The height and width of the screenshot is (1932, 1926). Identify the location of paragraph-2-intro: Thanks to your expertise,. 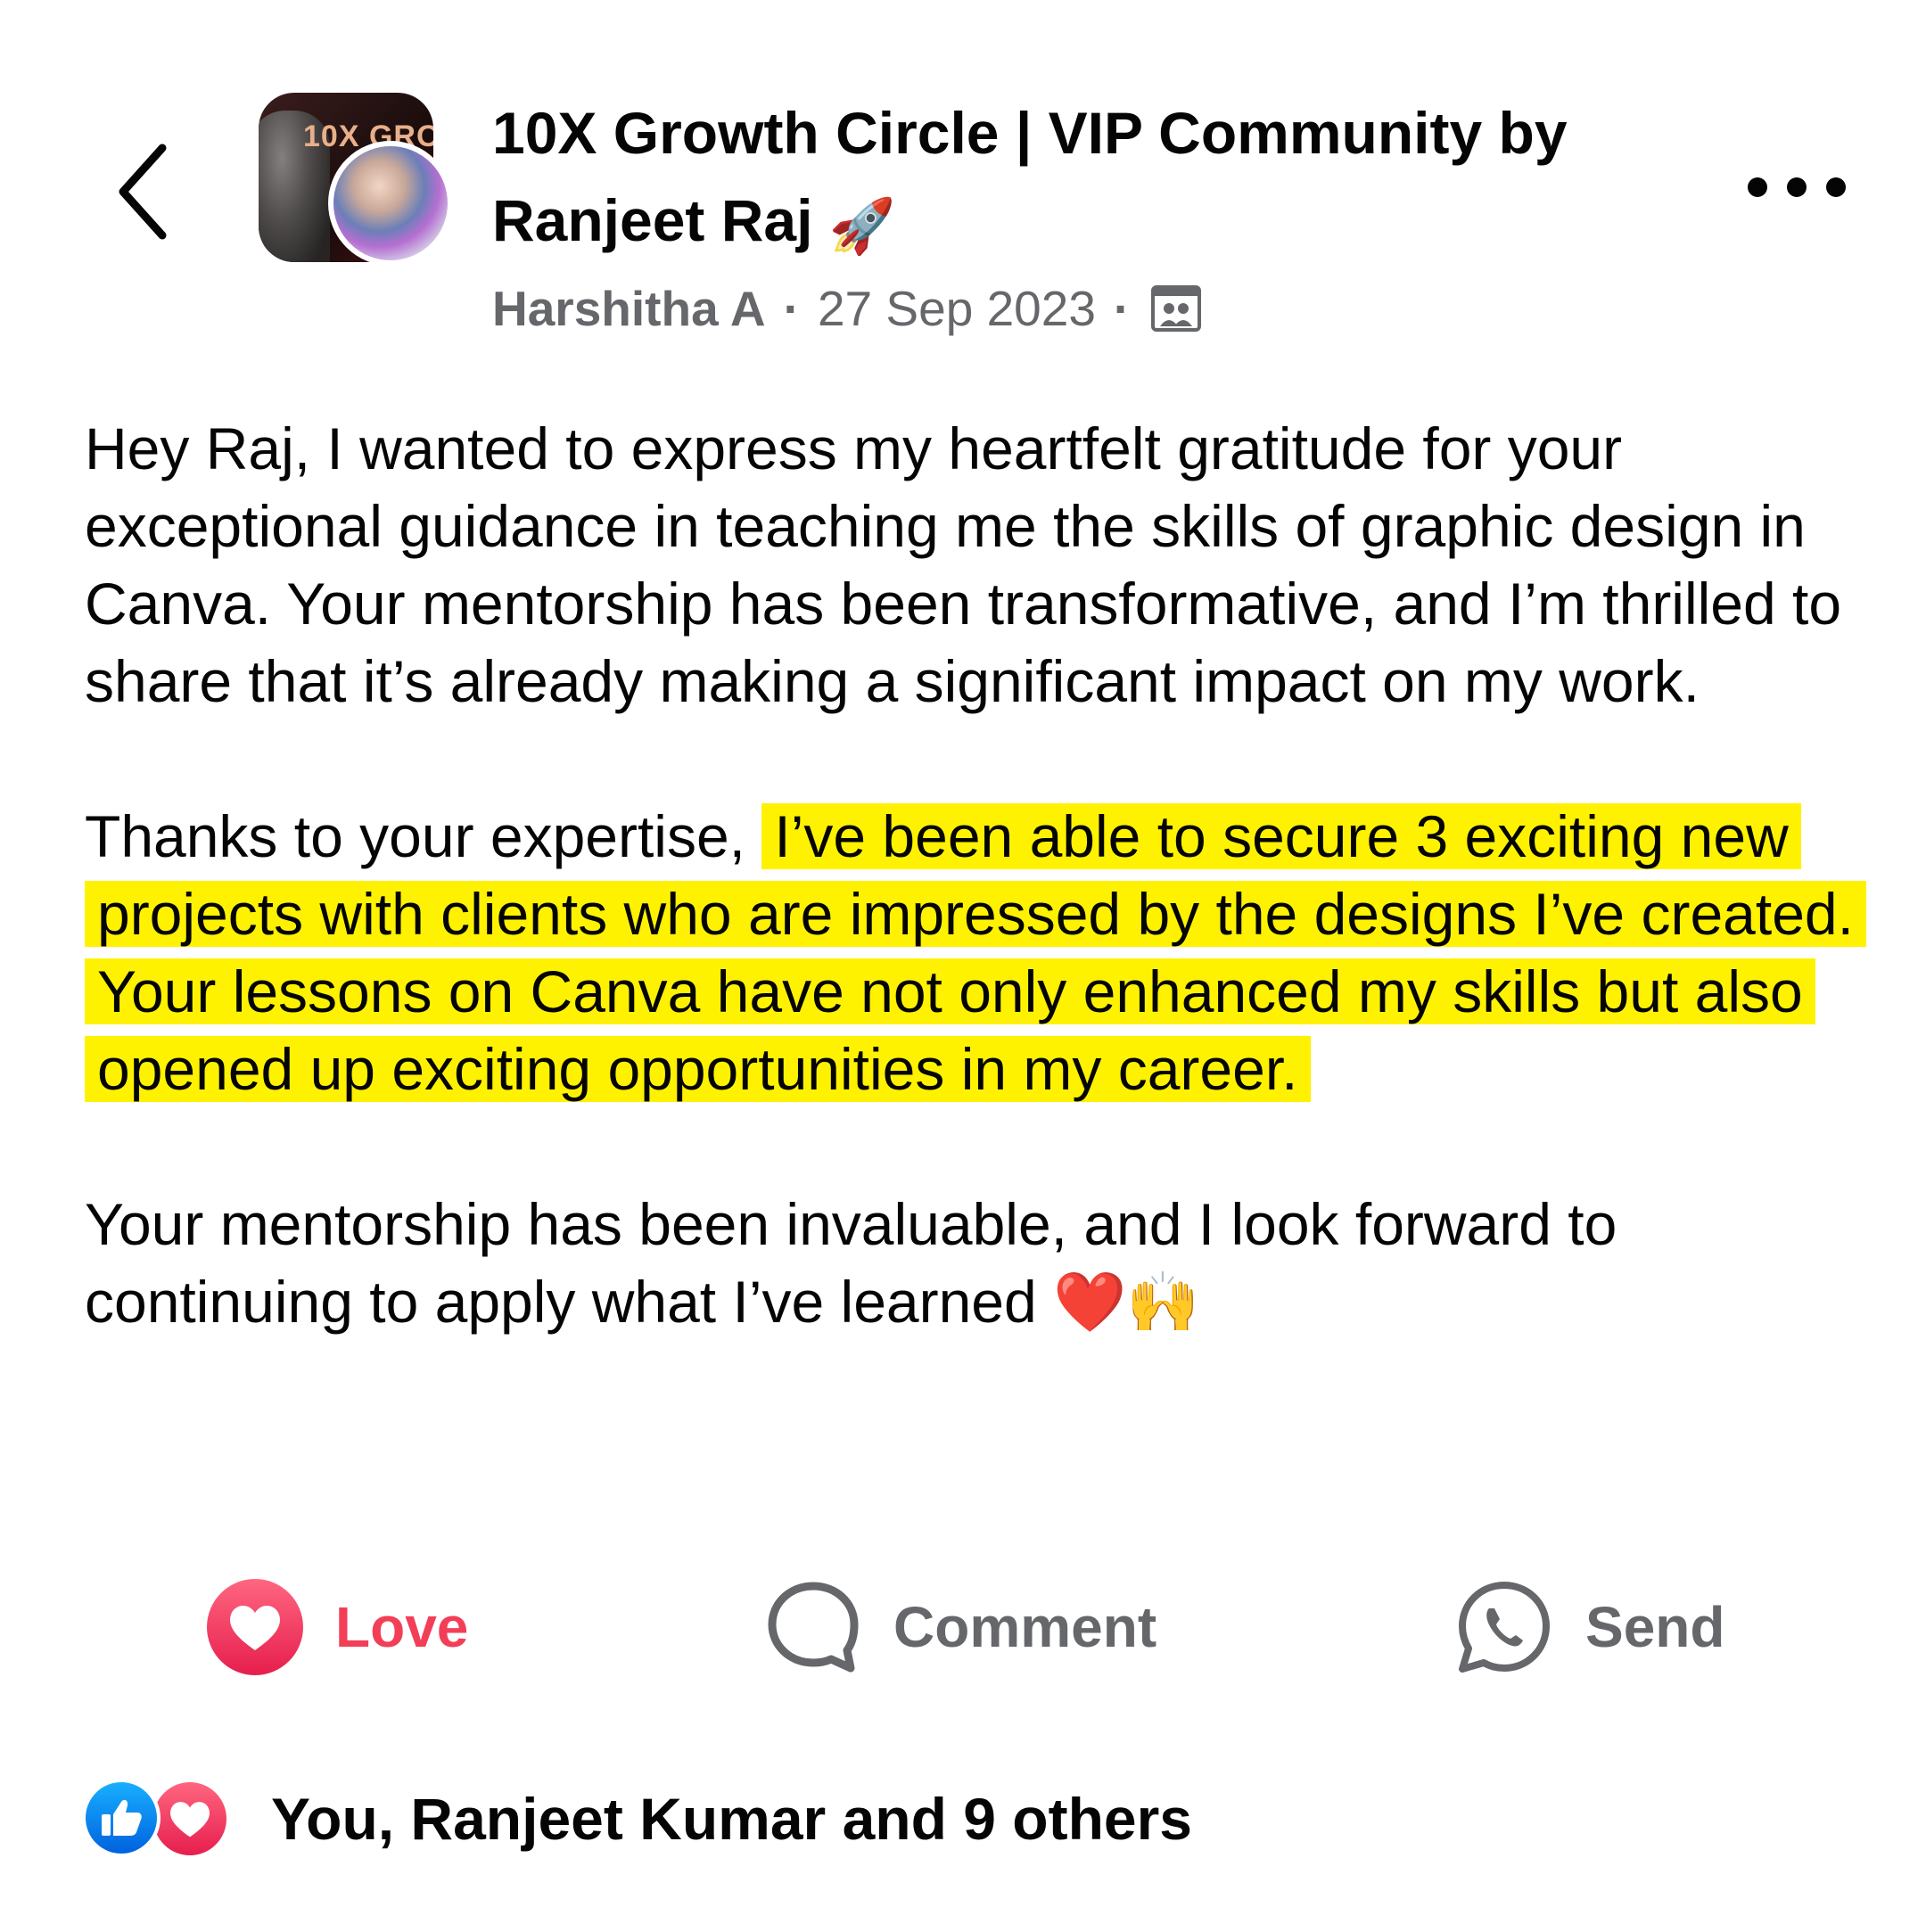
(415, 836).